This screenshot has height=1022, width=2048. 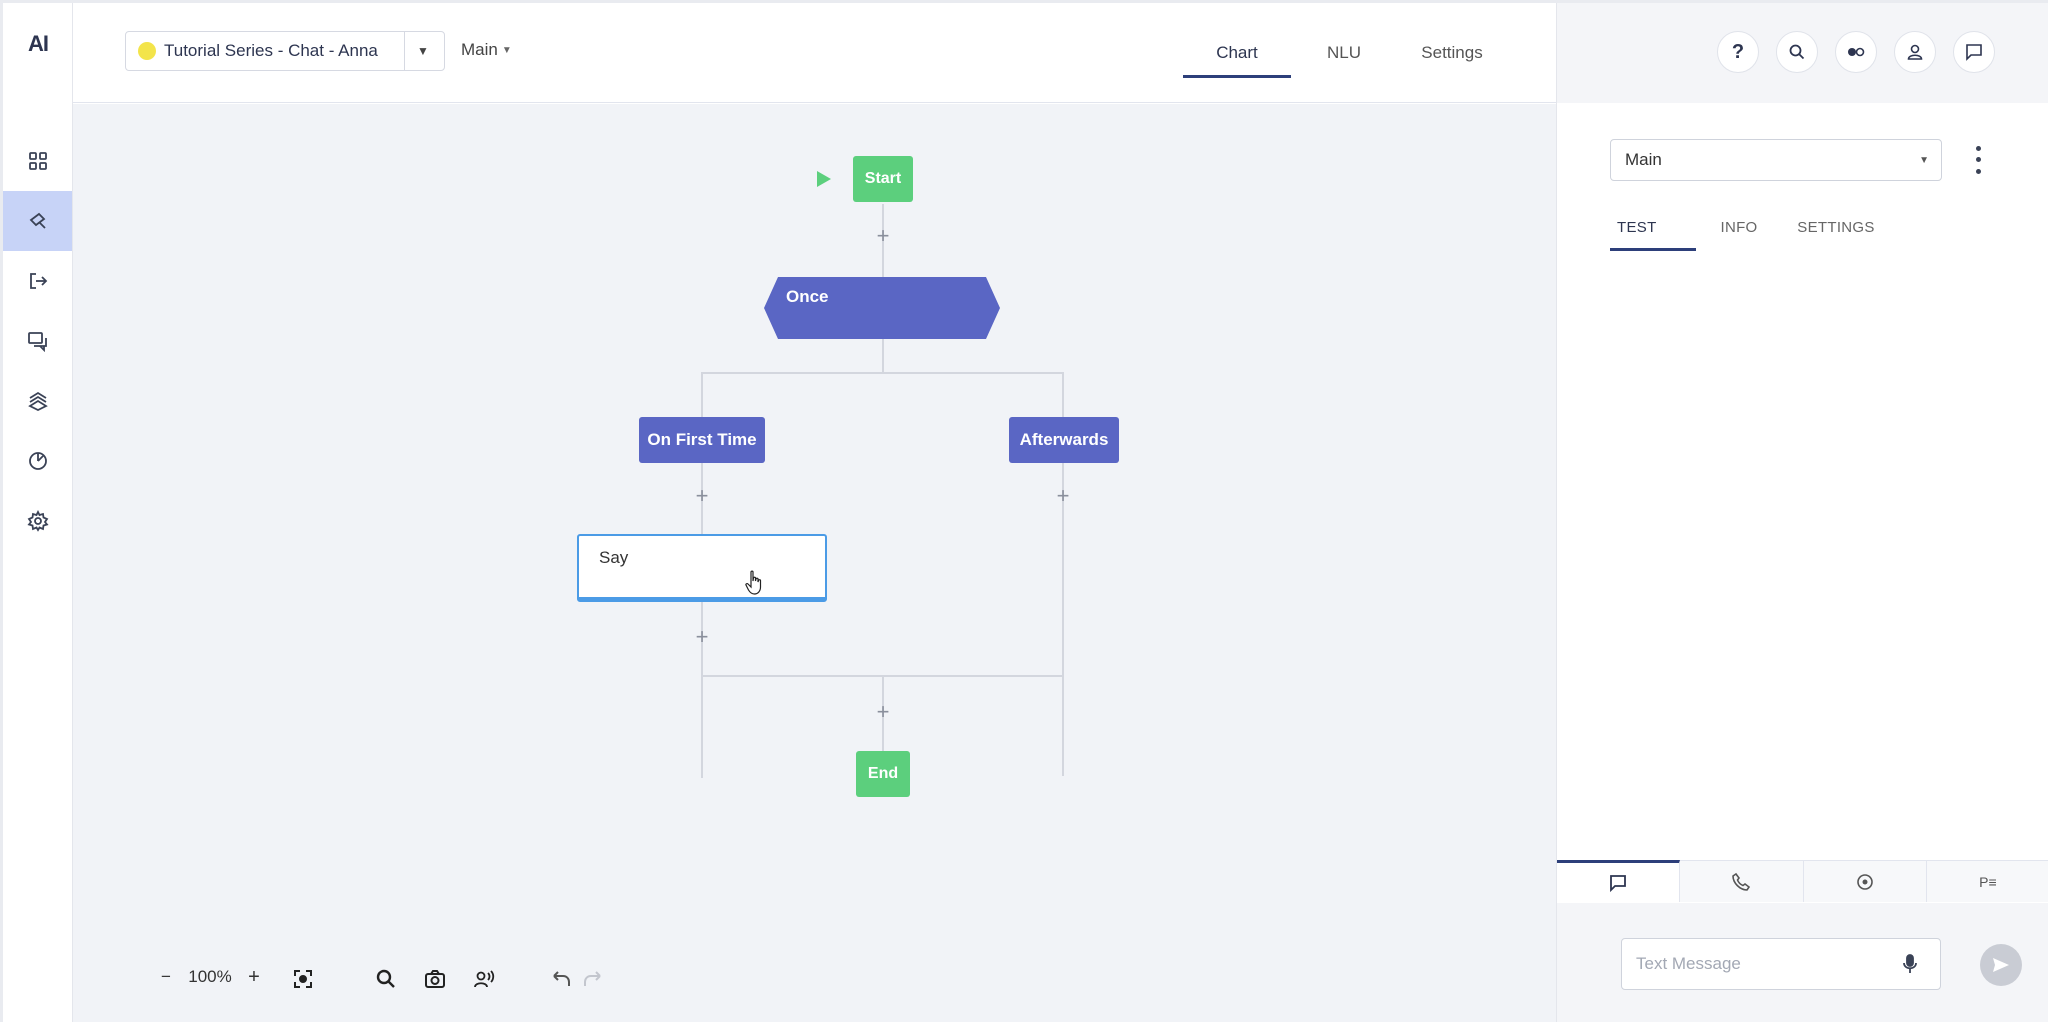 I want to click on channel-playbook: P≡, so click(x=1987, y=881).